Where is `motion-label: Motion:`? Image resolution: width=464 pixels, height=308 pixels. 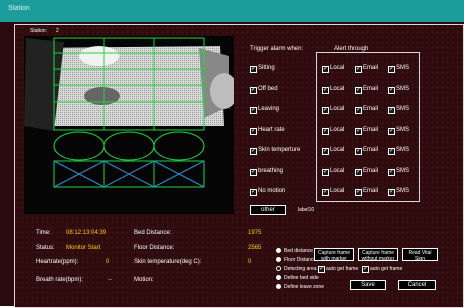
motion-label: Motion: is located at coordinates (144, 280).